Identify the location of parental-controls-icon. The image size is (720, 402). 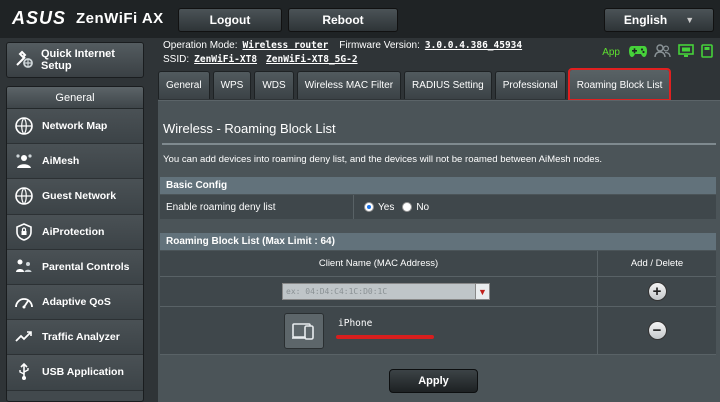
(24, 267).